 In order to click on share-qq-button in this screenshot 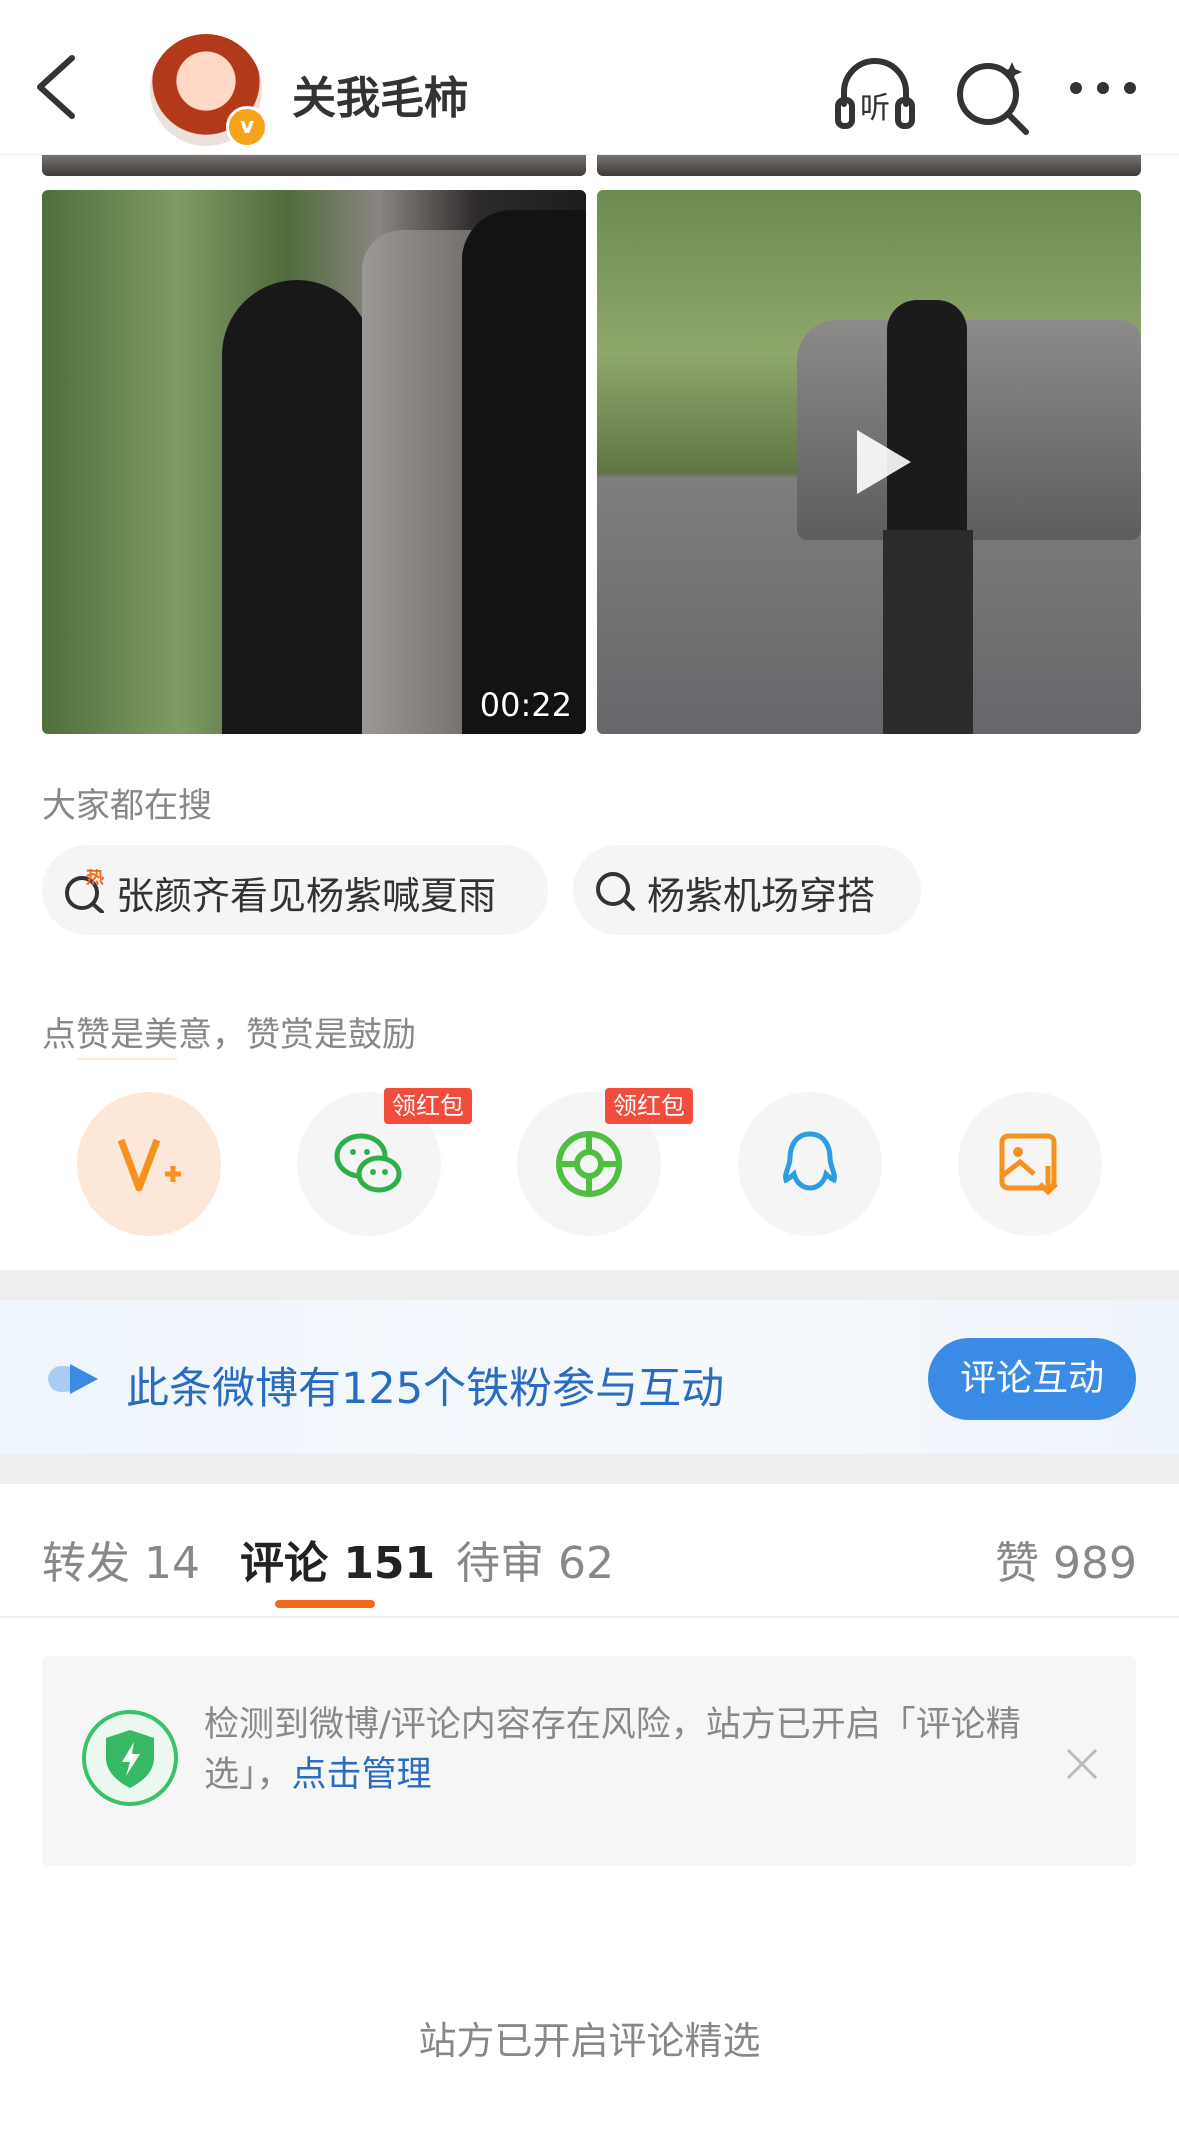, I will do `click(810, 1164)`.